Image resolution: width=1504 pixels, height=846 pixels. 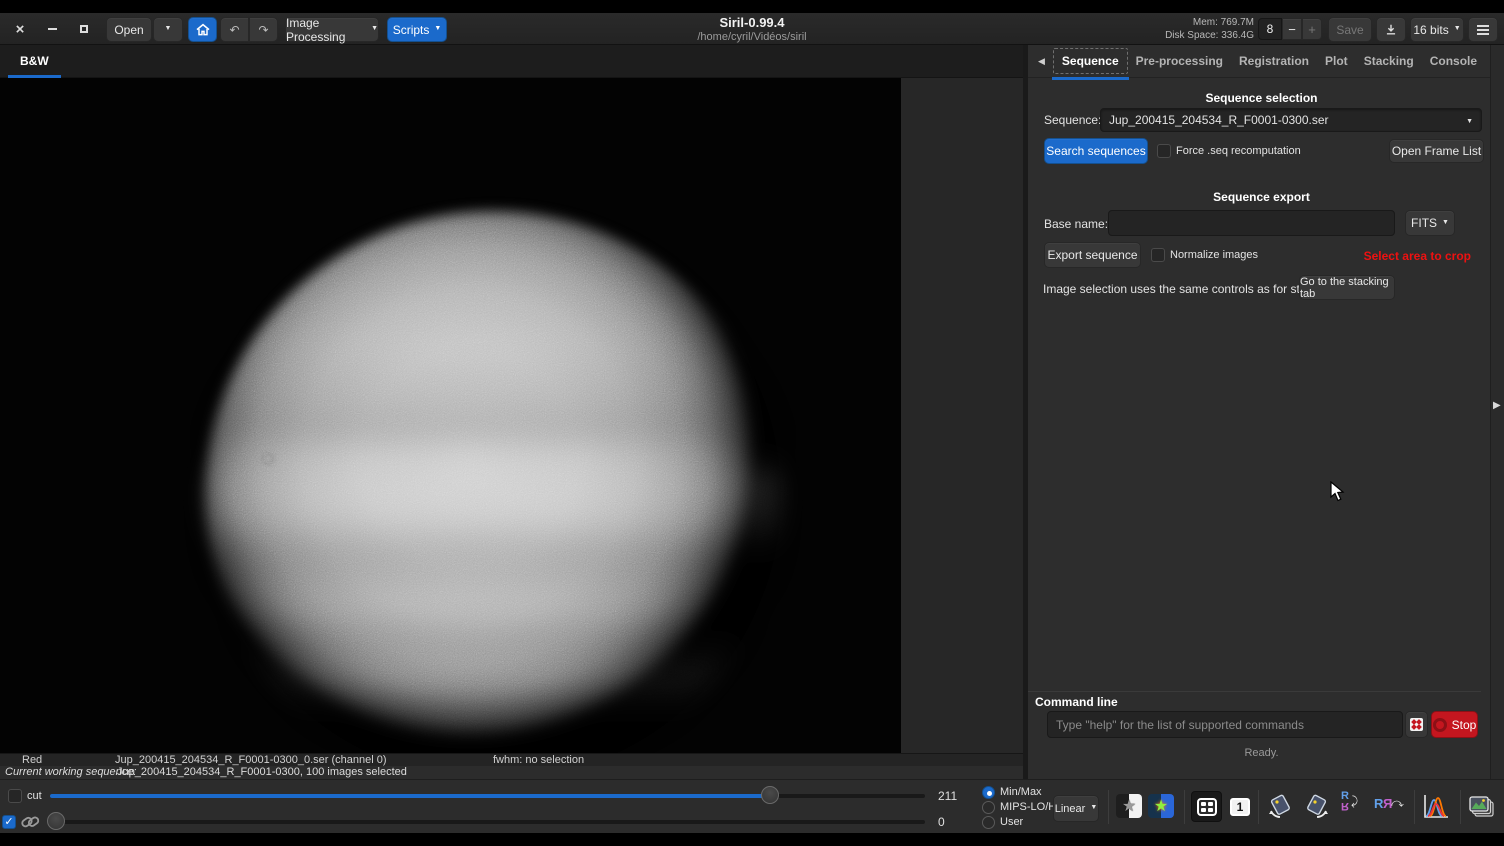 What do you see at coordinates (1481, 806) in the screenshot?
I see `sequence-images-button` at bounding box center [1481, 806].